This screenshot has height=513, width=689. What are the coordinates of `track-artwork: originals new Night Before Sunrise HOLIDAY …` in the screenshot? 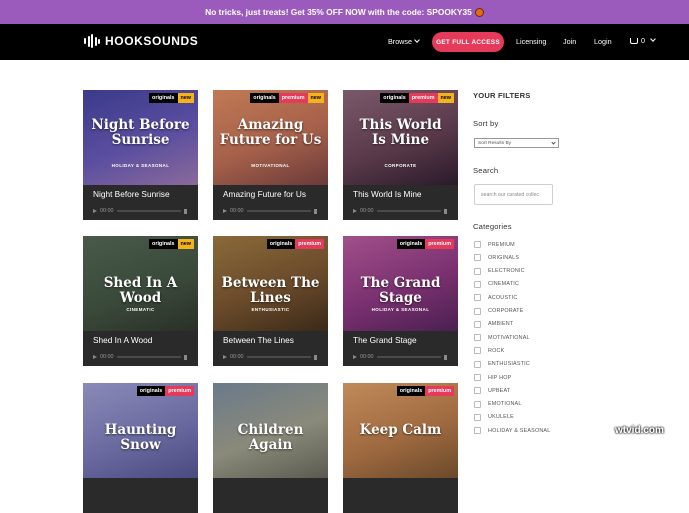 It's located at (140, 137).